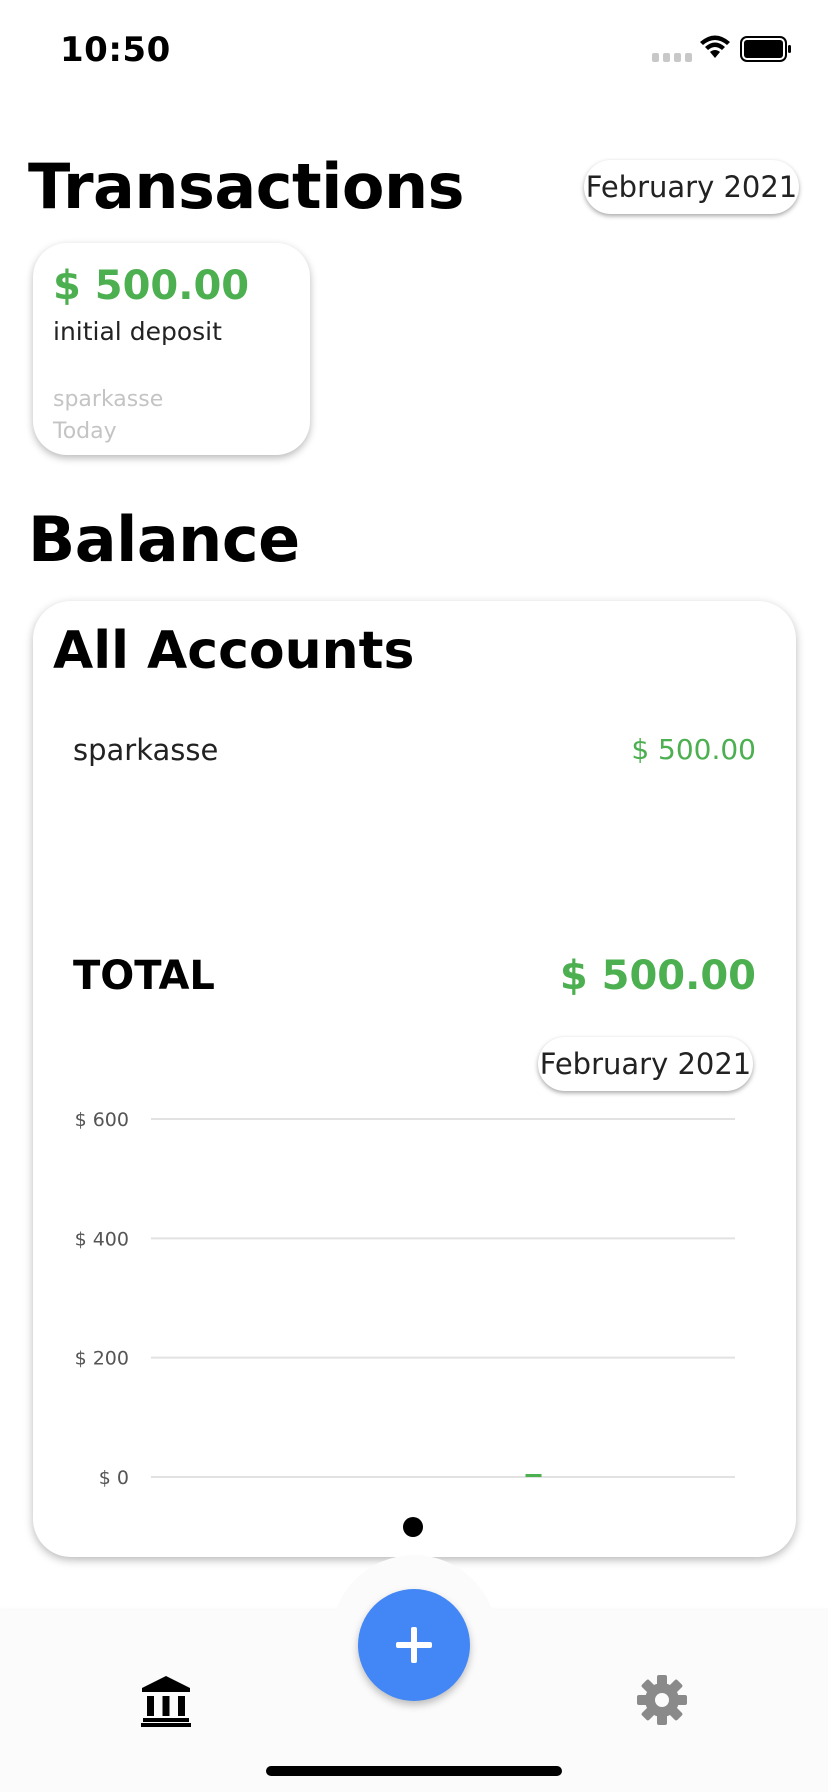 This screenshot has height=1792, width=828. Describe the element at coordinates (533, 1475) in the screenshot. I see `chart-bar` at that location.